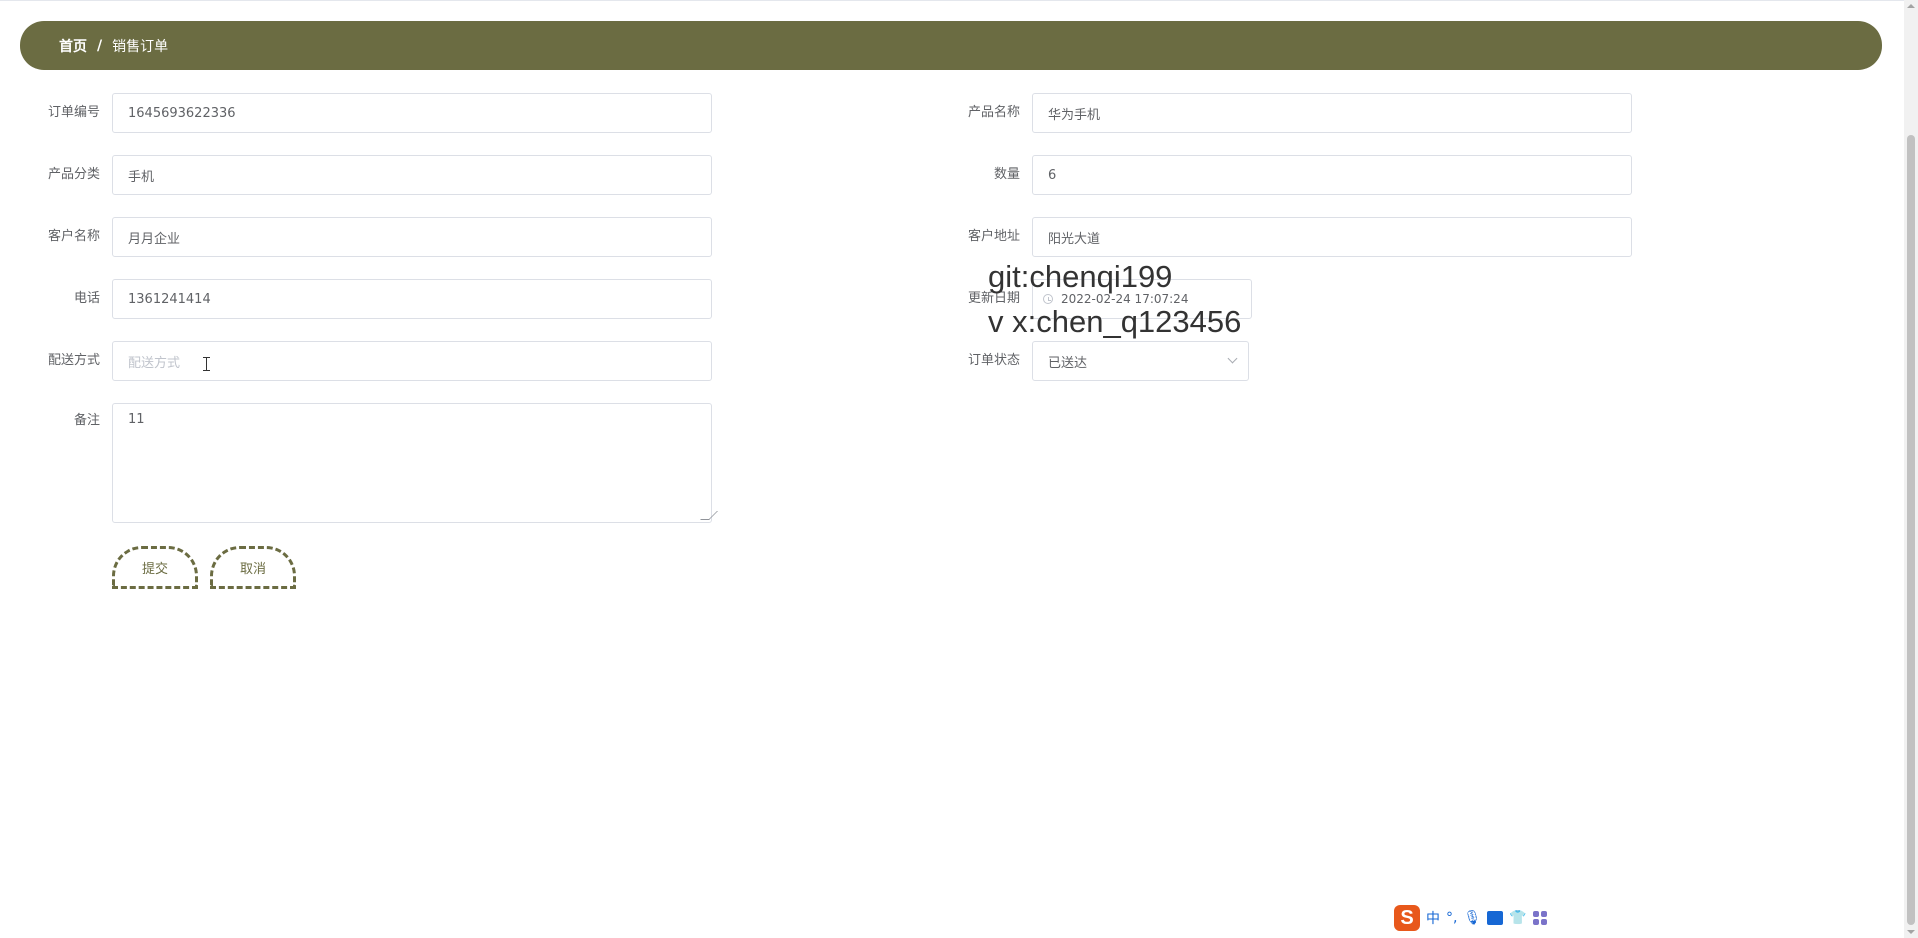  What do you see at coordinates (1911, 530) in the screenshot?
I see `scroll-thumb` at bounding box center [1911, 530].